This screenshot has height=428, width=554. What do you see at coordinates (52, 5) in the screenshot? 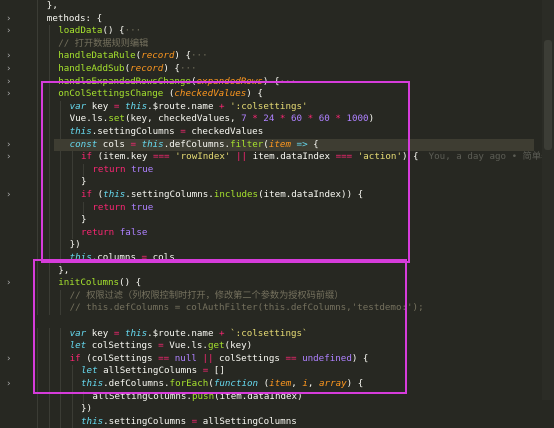
I see `code-token: },` at bounding box center [52, 5].